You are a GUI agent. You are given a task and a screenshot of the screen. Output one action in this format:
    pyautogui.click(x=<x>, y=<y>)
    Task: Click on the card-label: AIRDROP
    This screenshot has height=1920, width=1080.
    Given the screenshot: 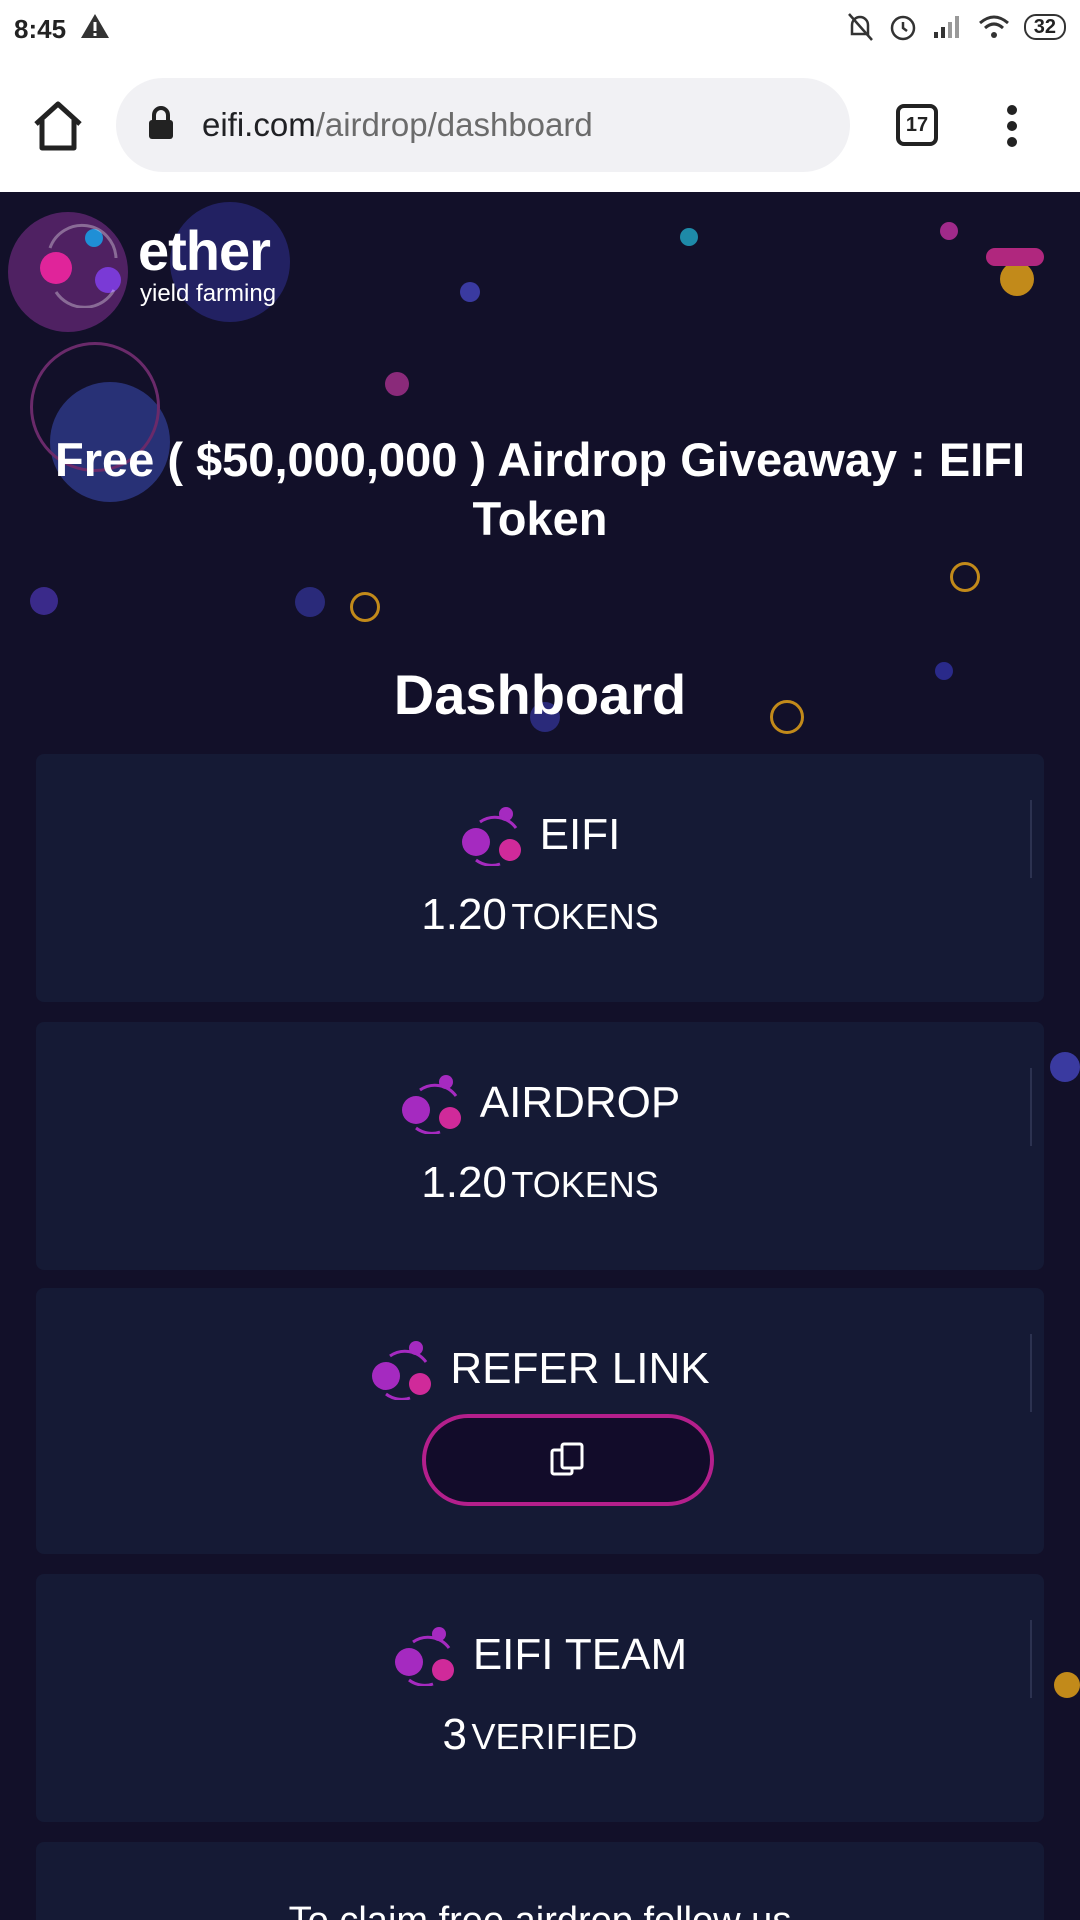 What is the action you would take?
    pyautogui.click(x=580, y=1102)
    